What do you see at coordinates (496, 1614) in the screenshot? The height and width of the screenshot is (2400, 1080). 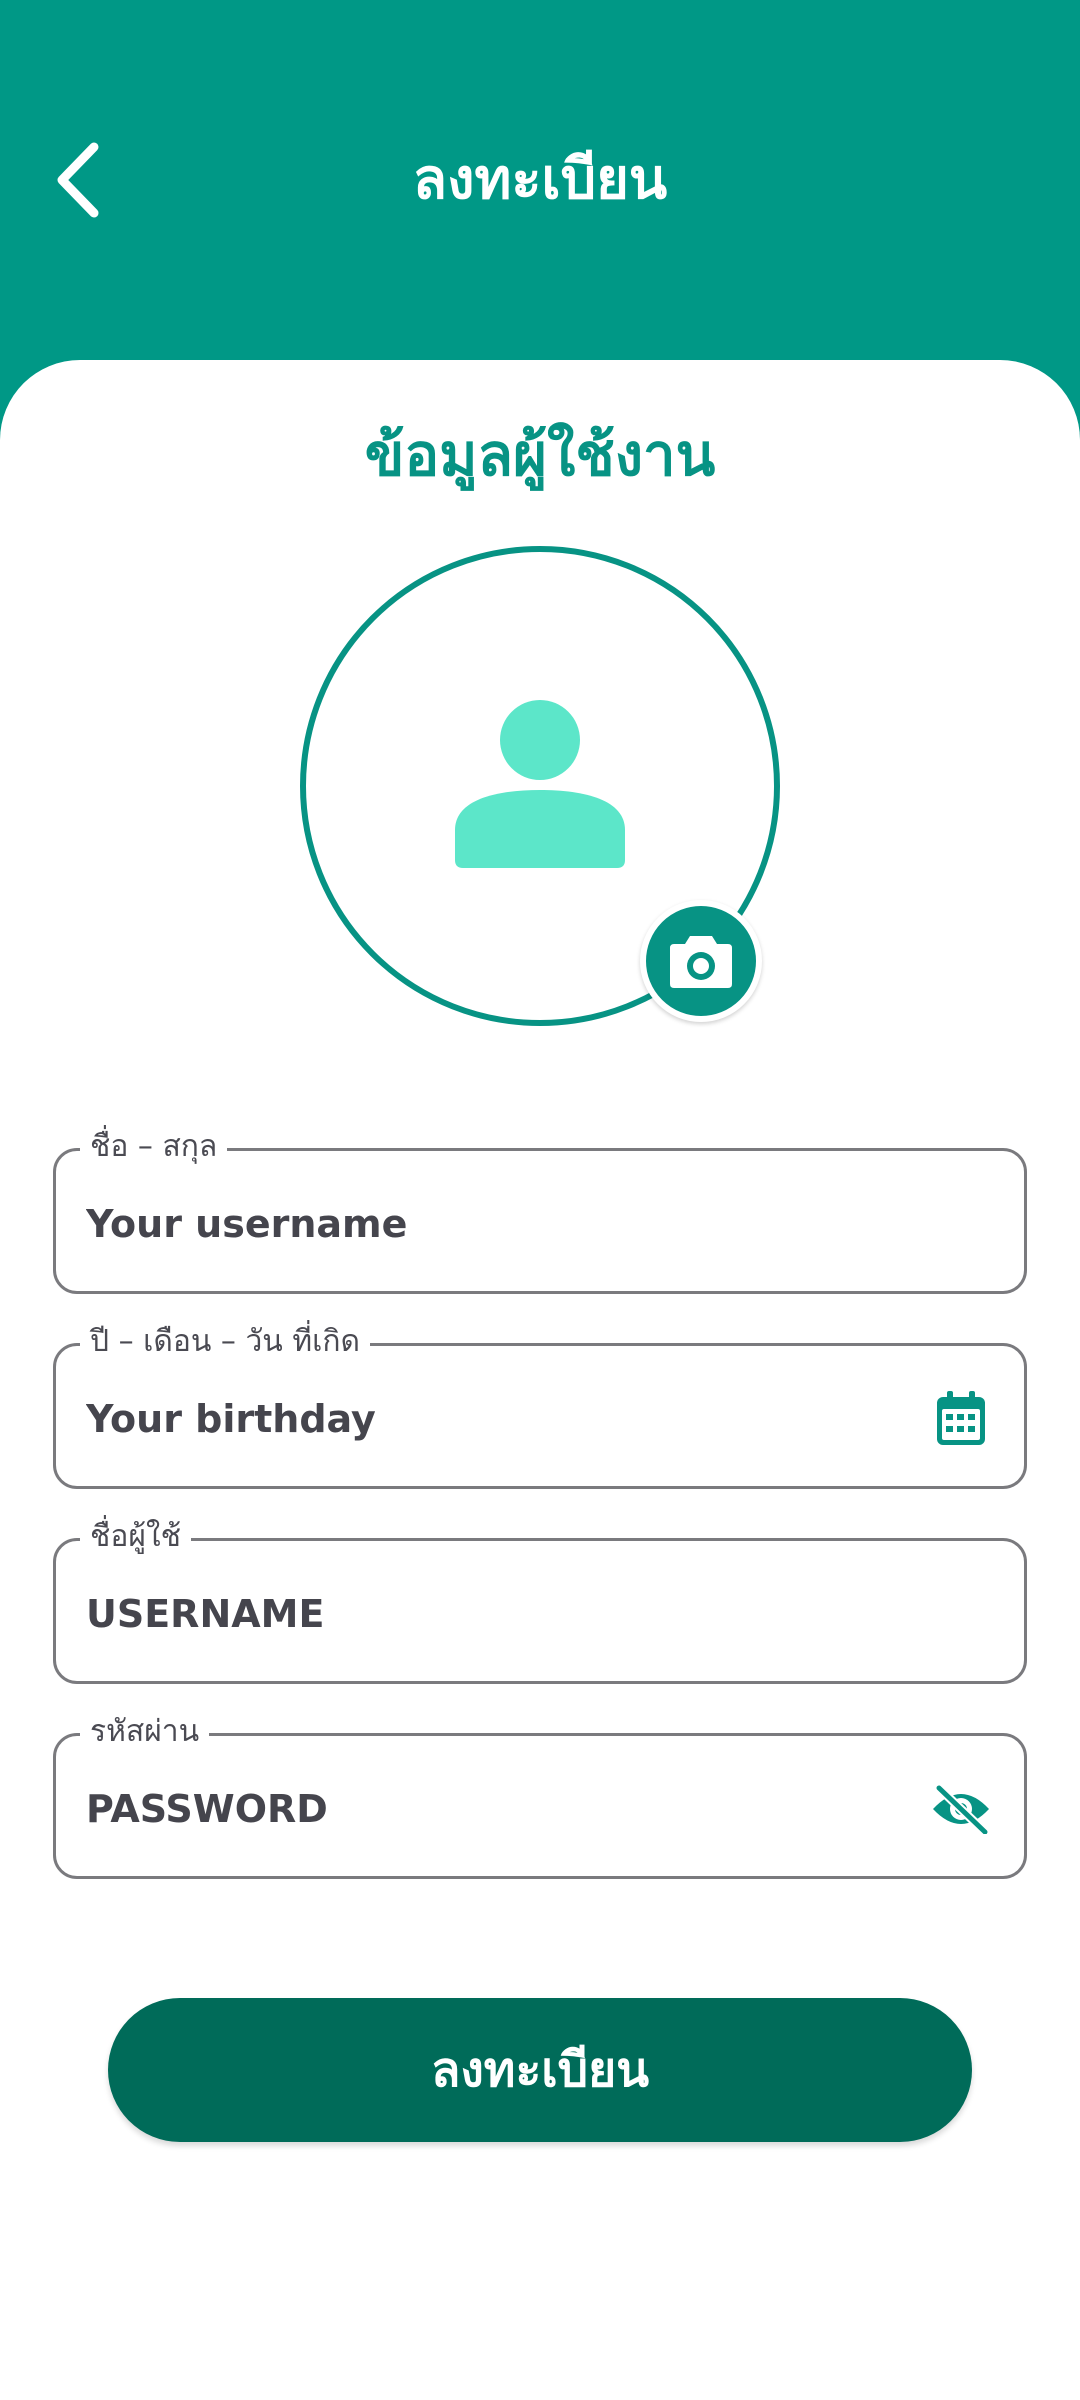 I see `username-input` at bounding box center [496, 1614].